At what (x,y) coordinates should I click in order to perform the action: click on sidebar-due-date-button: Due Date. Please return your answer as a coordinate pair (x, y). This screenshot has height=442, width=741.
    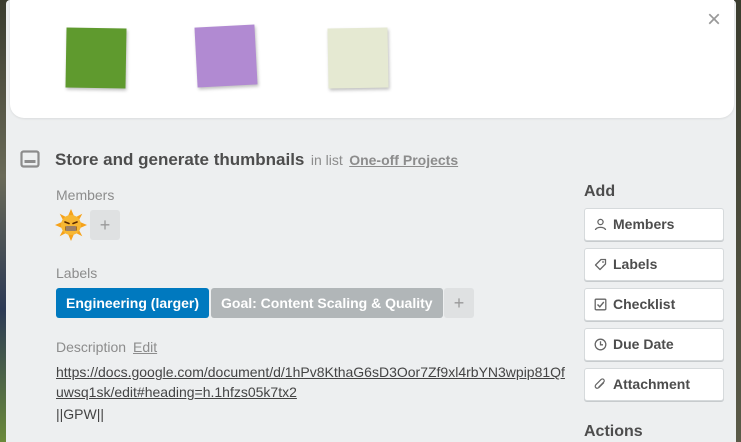
    Looking at the image, I should click on (654, 344).